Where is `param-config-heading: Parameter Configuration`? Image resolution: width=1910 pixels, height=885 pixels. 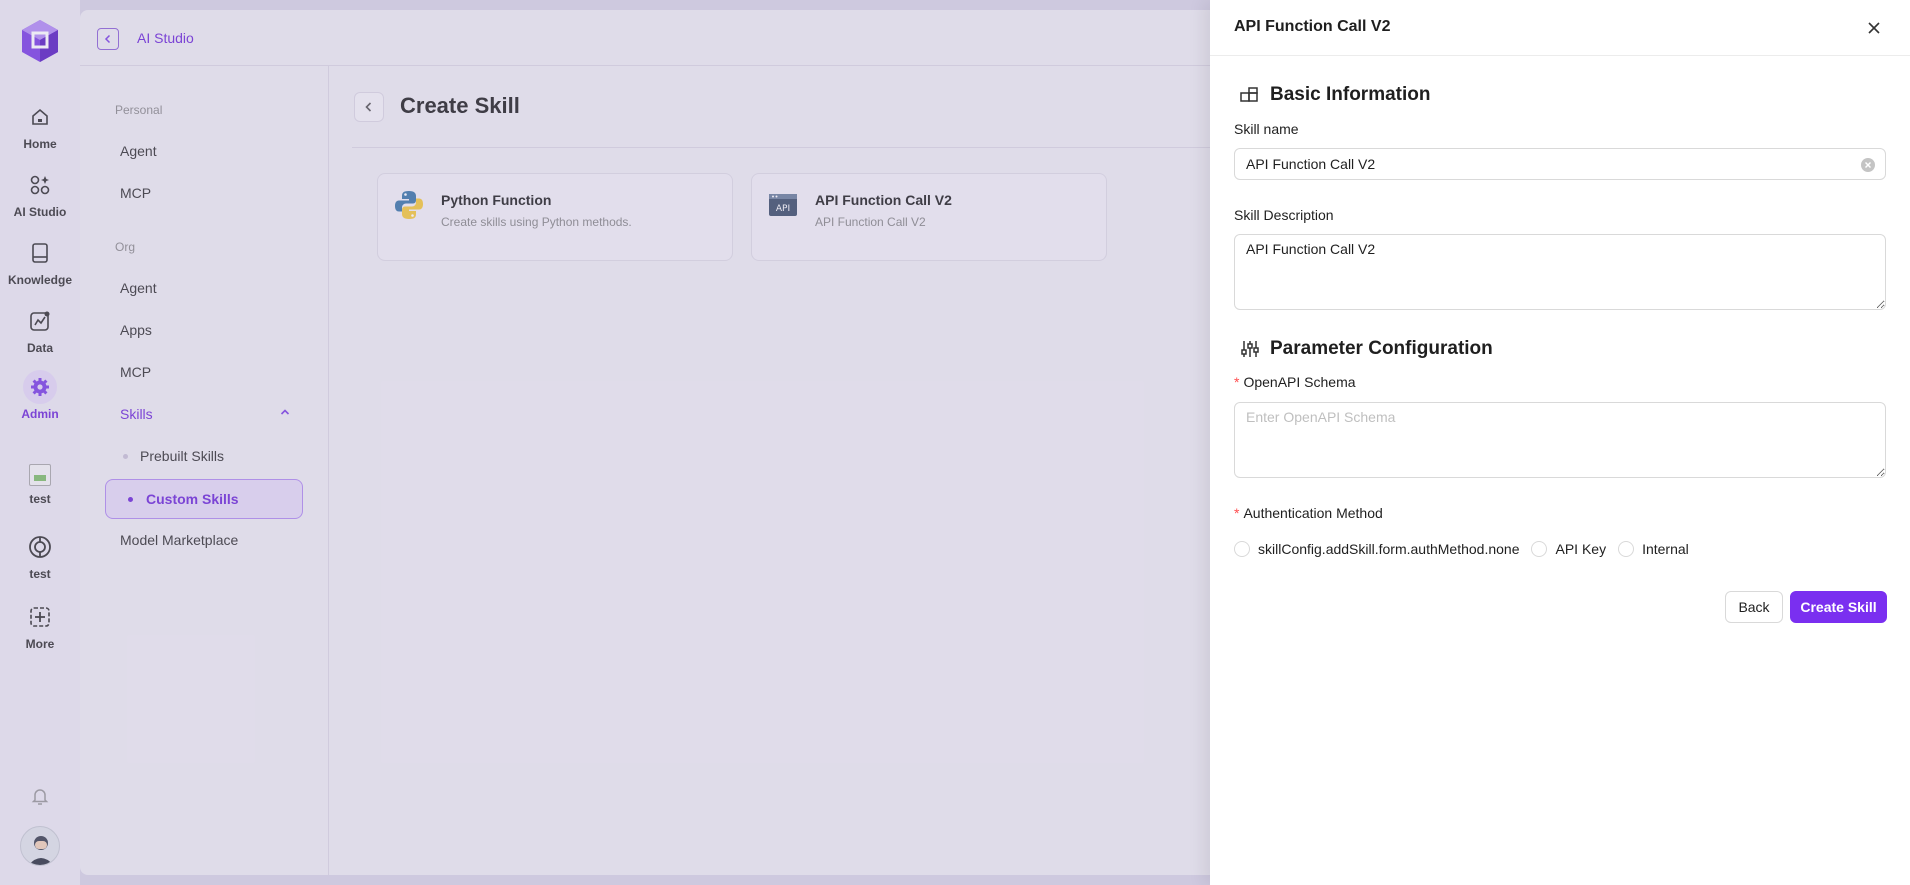 param-config-heading: Parameter Configuration is located at coordinates (1366, 349).